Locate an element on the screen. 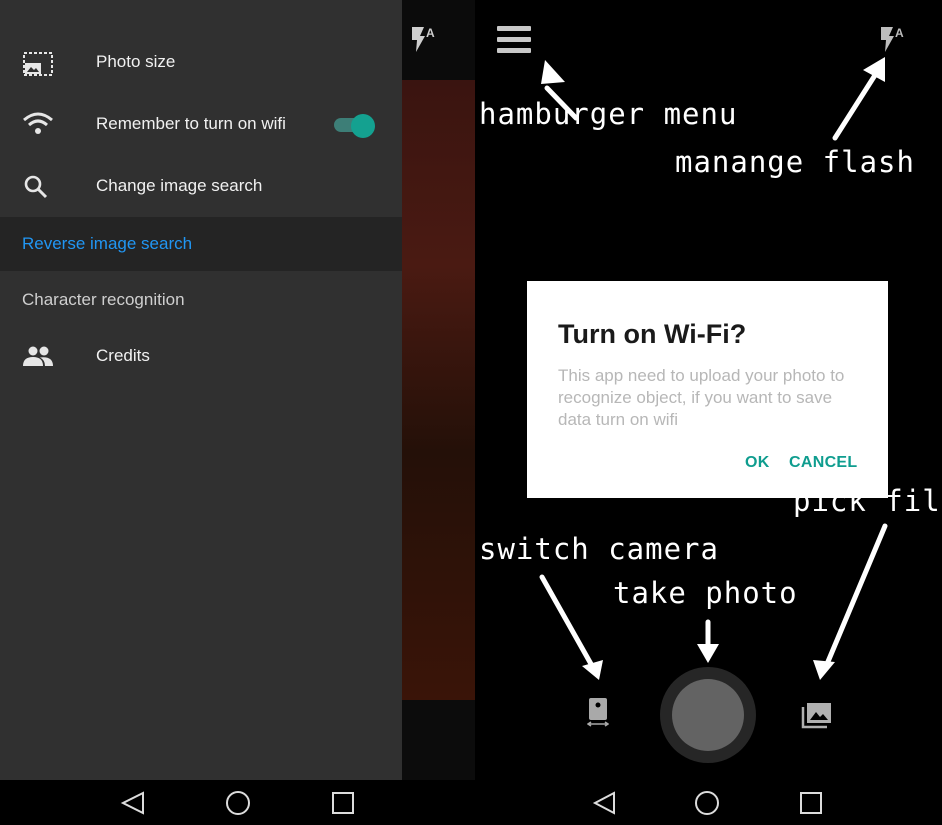 The height and width of the screenshot is (825, 942). svg-text: A is located at coordinates (430, 33).